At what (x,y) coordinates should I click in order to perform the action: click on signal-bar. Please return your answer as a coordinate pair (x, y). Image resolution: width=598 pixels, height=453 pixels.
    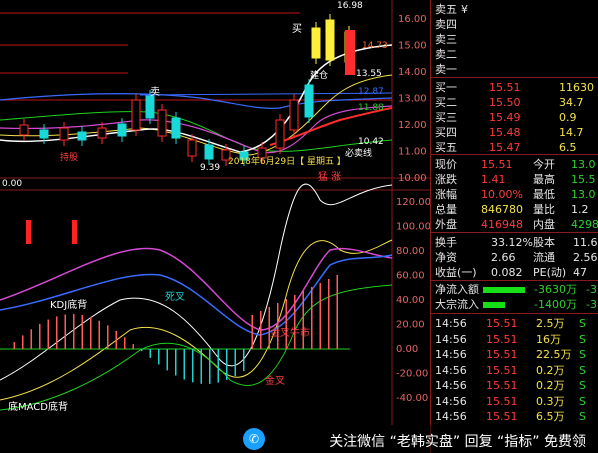
    Looking at the image, I should click on (28, 232).